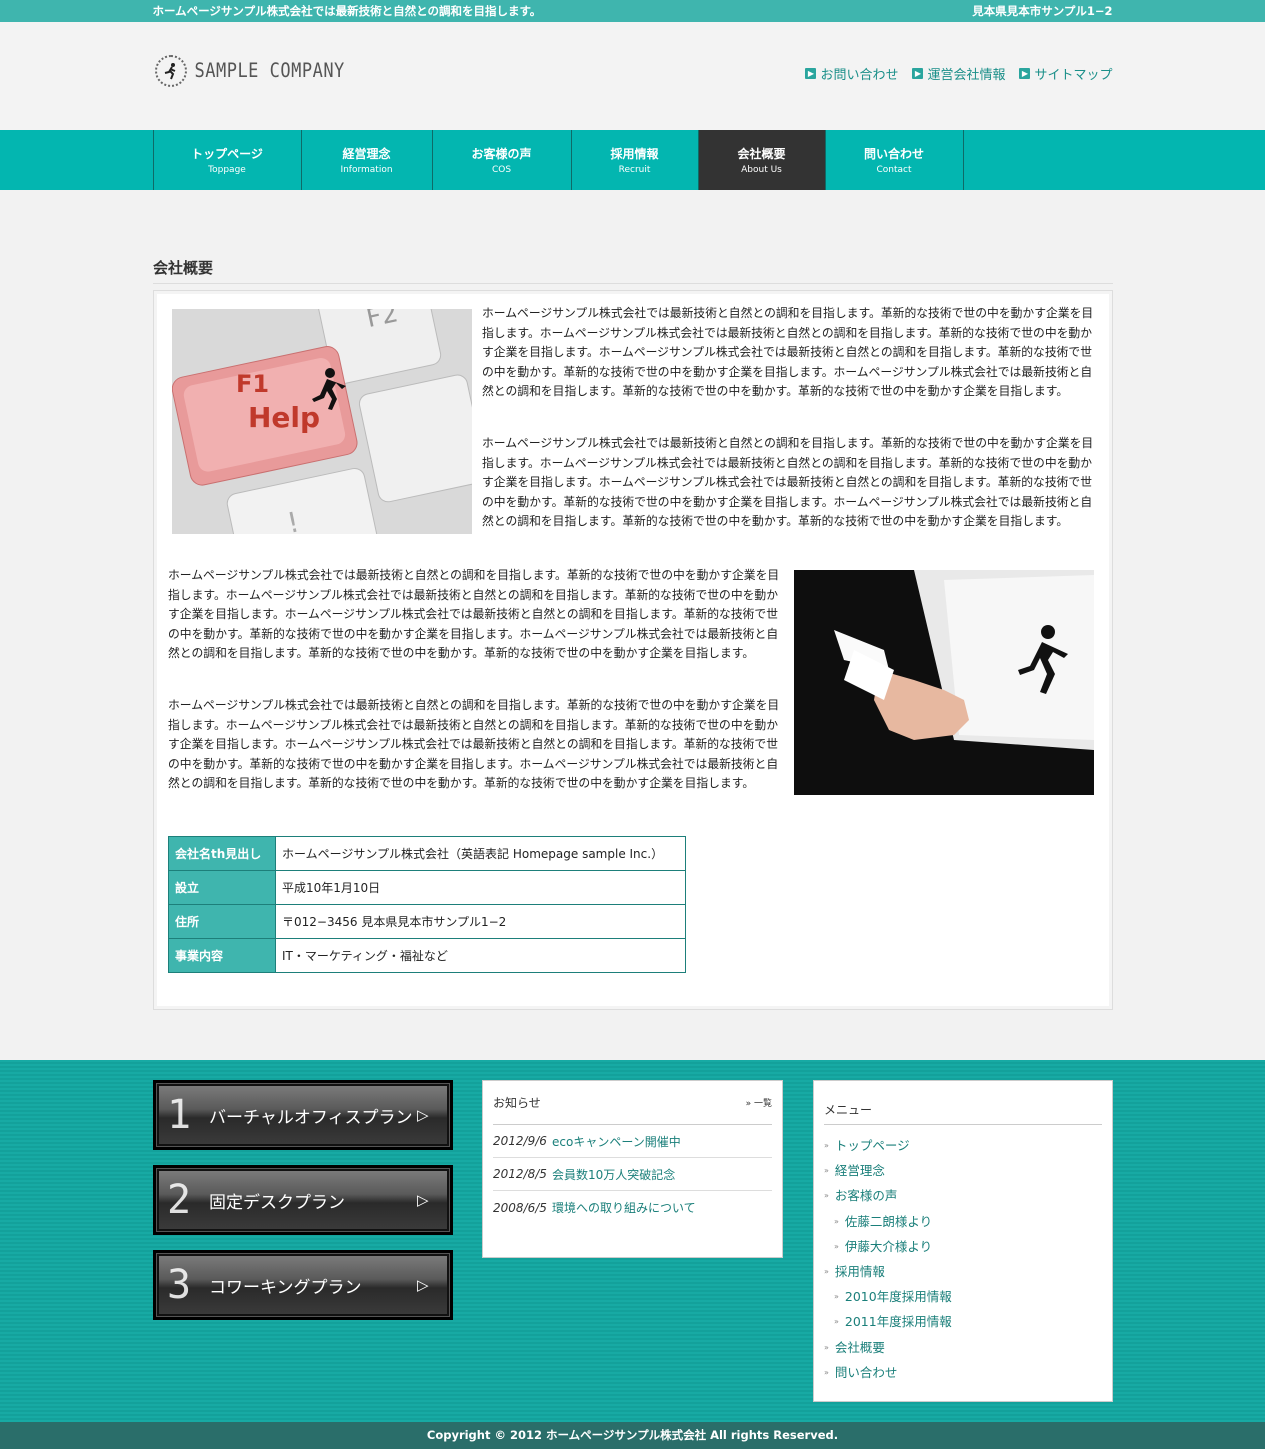 The image size is (1265, 1449). Describe the element at coordinates (1066, 73) in the screenshot. I see `header-link-sitemap: ▶ サイトマップ` at that location.